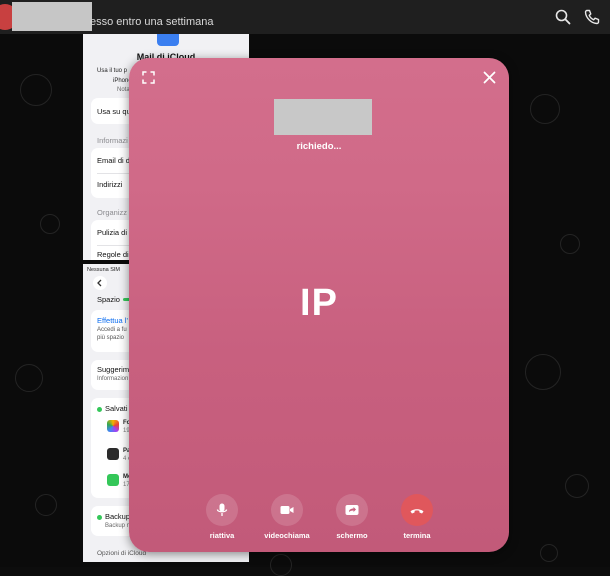 This screenshot has height=576, width=610. What do you see at coordinates (116, 408) in the screenshot?
I see `saved-label: Salvati` at bounding box center [116, 408].